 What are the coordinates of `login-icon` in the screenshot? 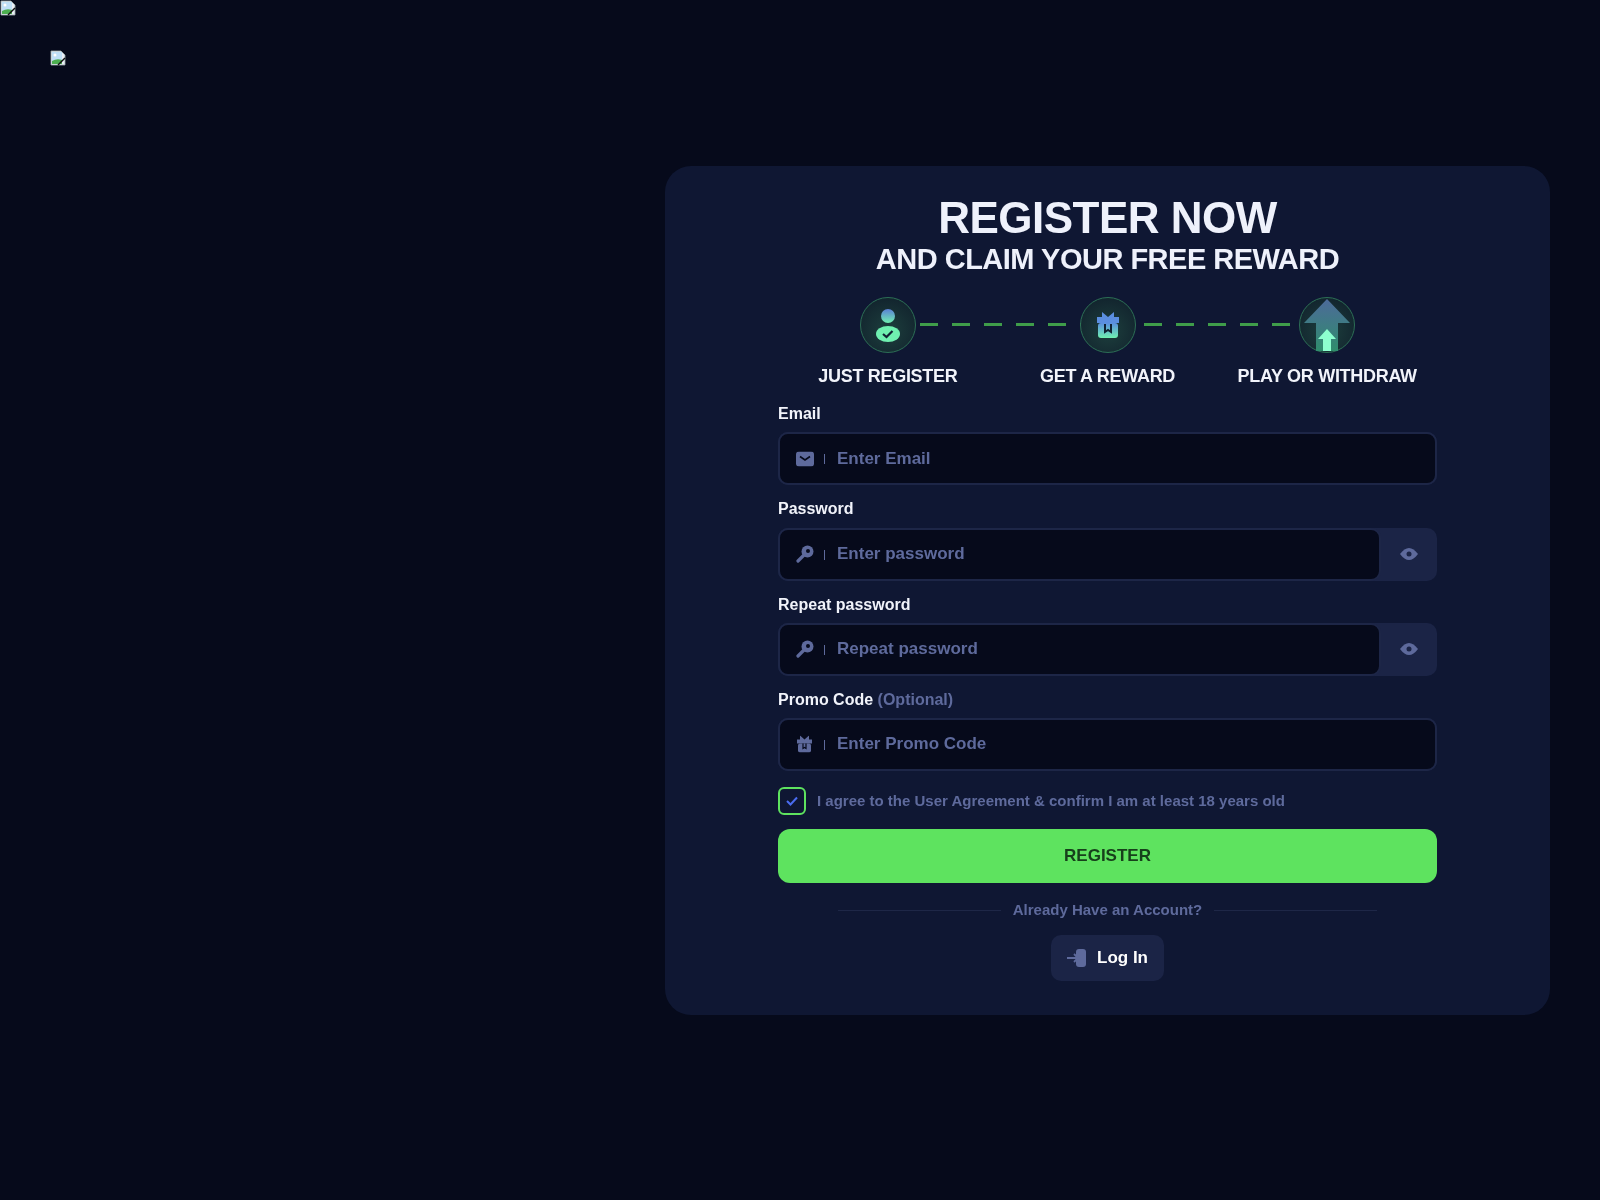 It's located at (1077, 958).